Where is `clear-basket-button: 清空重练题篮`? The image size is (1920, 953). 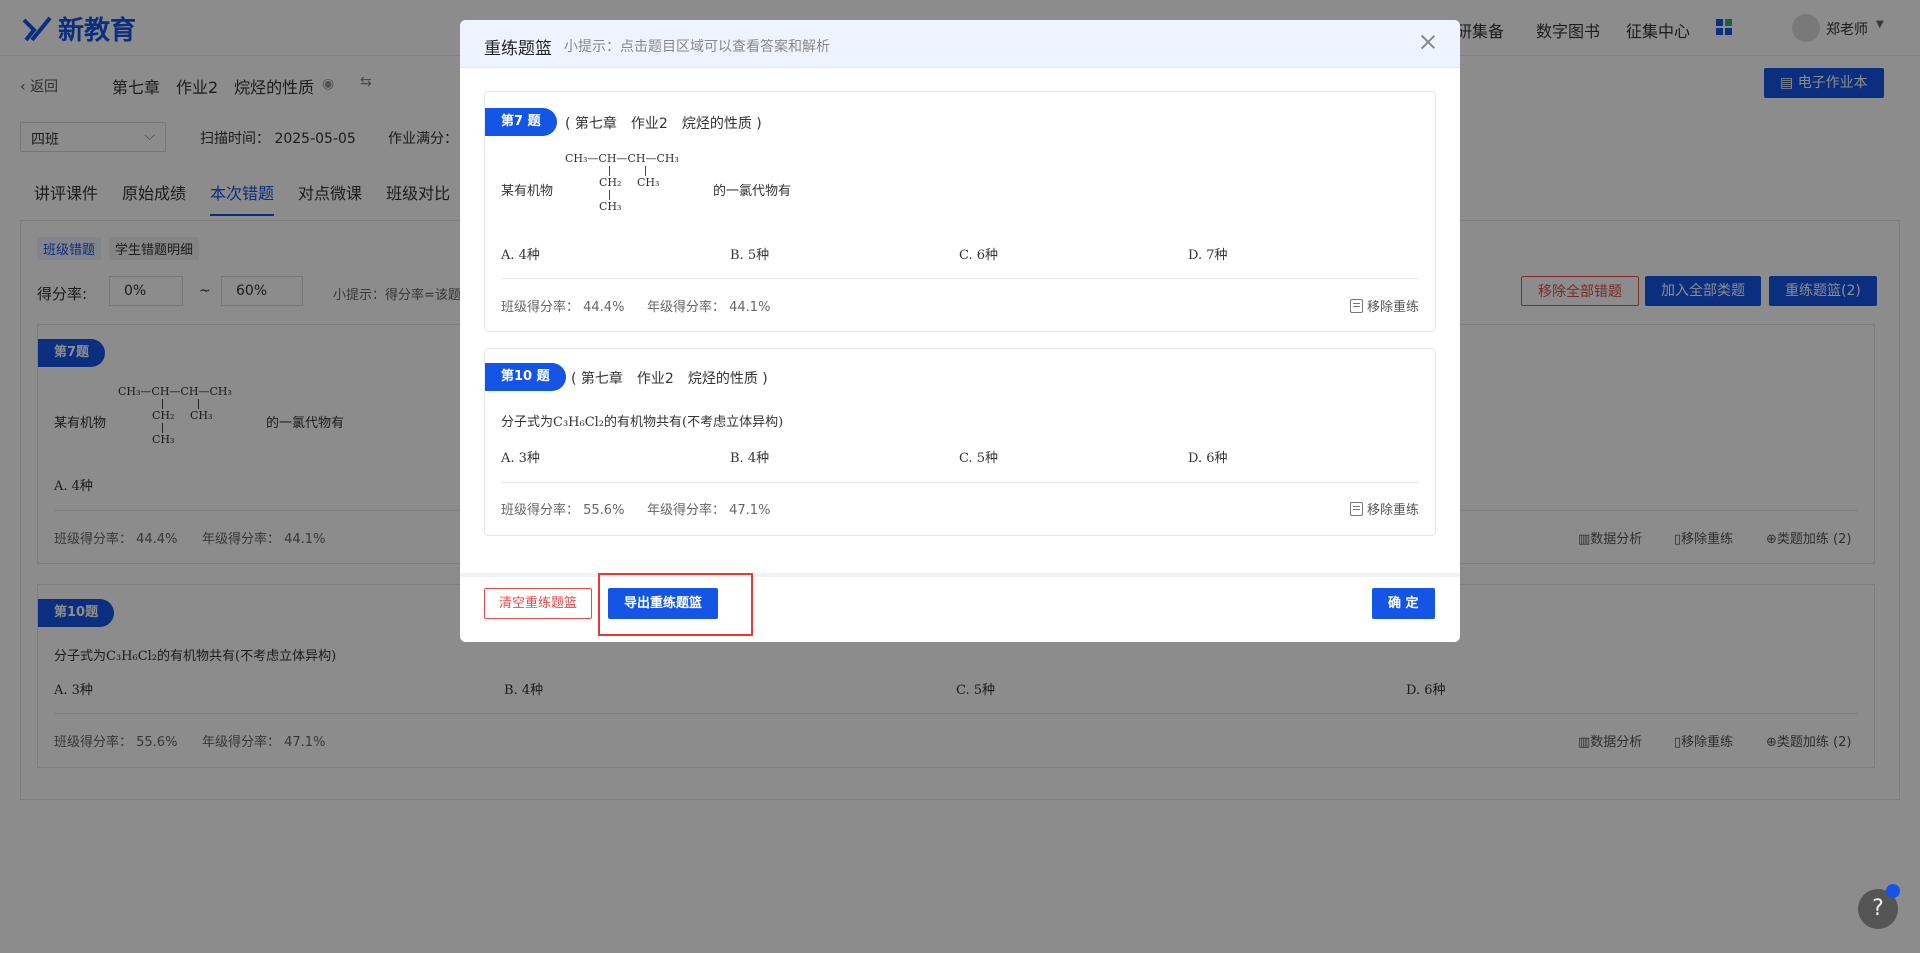
clear-basket-button: 清空重练题篮 is located at coordinates (538, 603).